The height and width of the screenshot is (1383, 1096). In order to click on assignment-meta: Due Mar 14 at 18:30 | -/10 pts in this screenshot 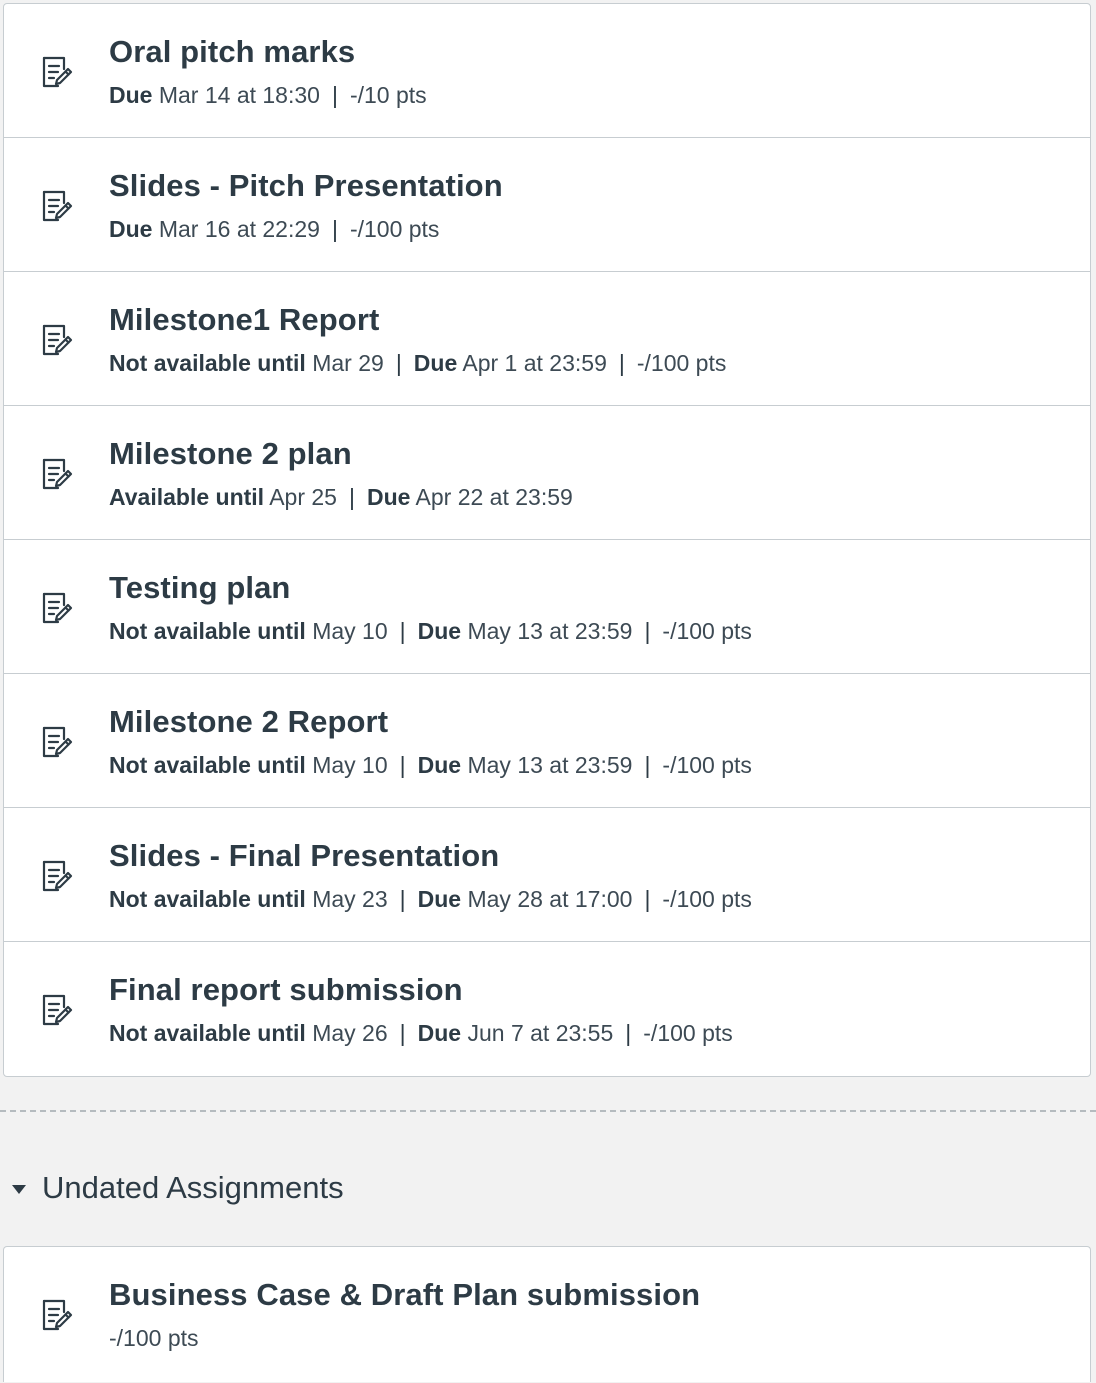, I will do `click(268, 95)`.